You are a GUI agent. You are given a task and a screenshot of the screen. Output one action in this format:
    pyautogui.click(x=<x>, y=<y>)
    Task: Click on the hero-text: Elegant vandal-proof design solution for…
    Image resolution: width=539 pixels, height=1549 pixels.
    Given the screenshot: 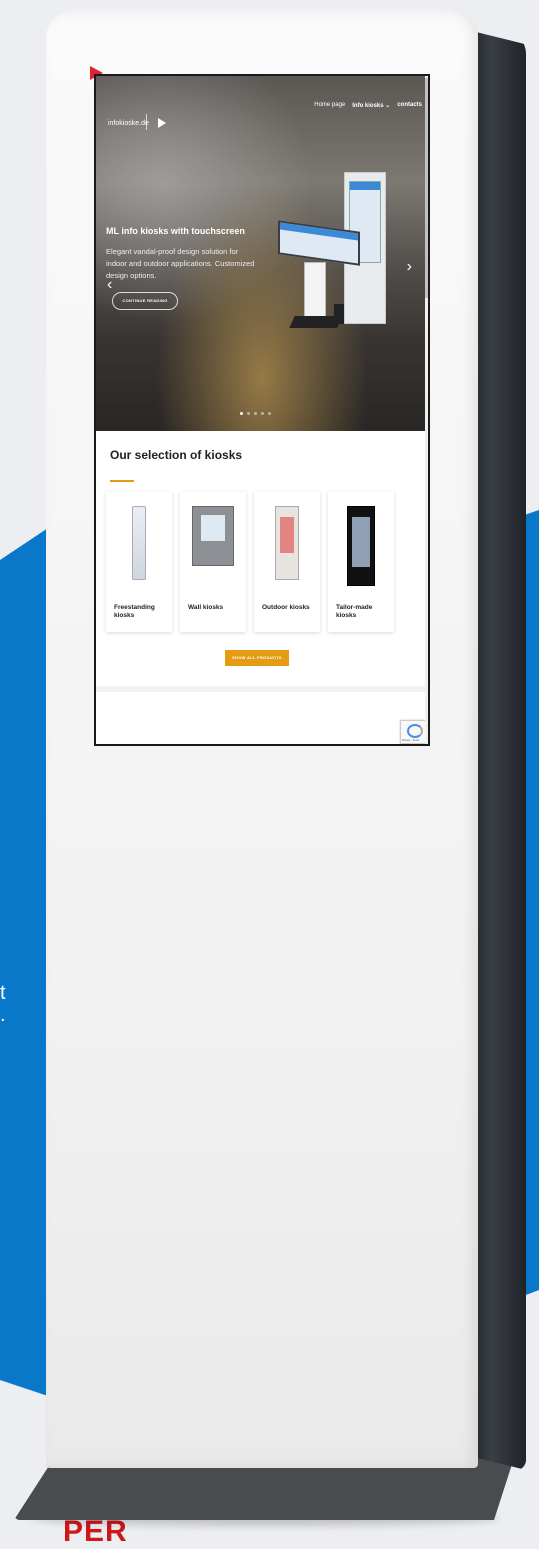 What is the action you would take?
    pyautogui.click(x=180, y=263)
    